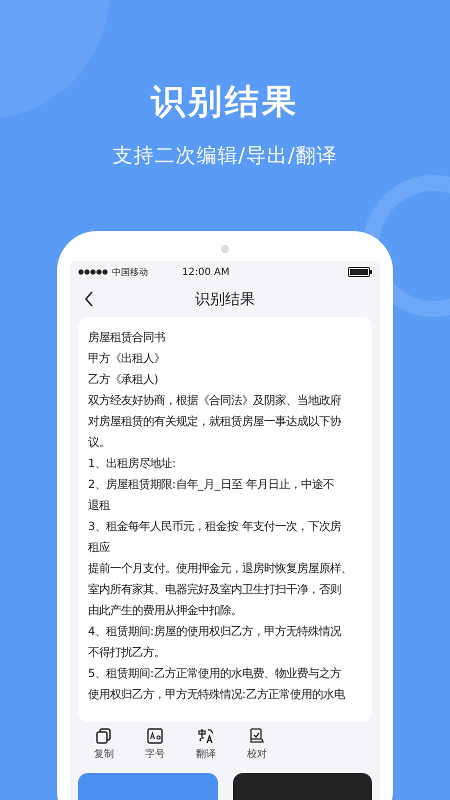 The width and height of the screenshot is (450, 800). Describe the element at coordinates (215, 674) in the screenshot. I see `document-line: 5、租赁期间:乙方正常使用的水电费、物业费与之方` at that location.